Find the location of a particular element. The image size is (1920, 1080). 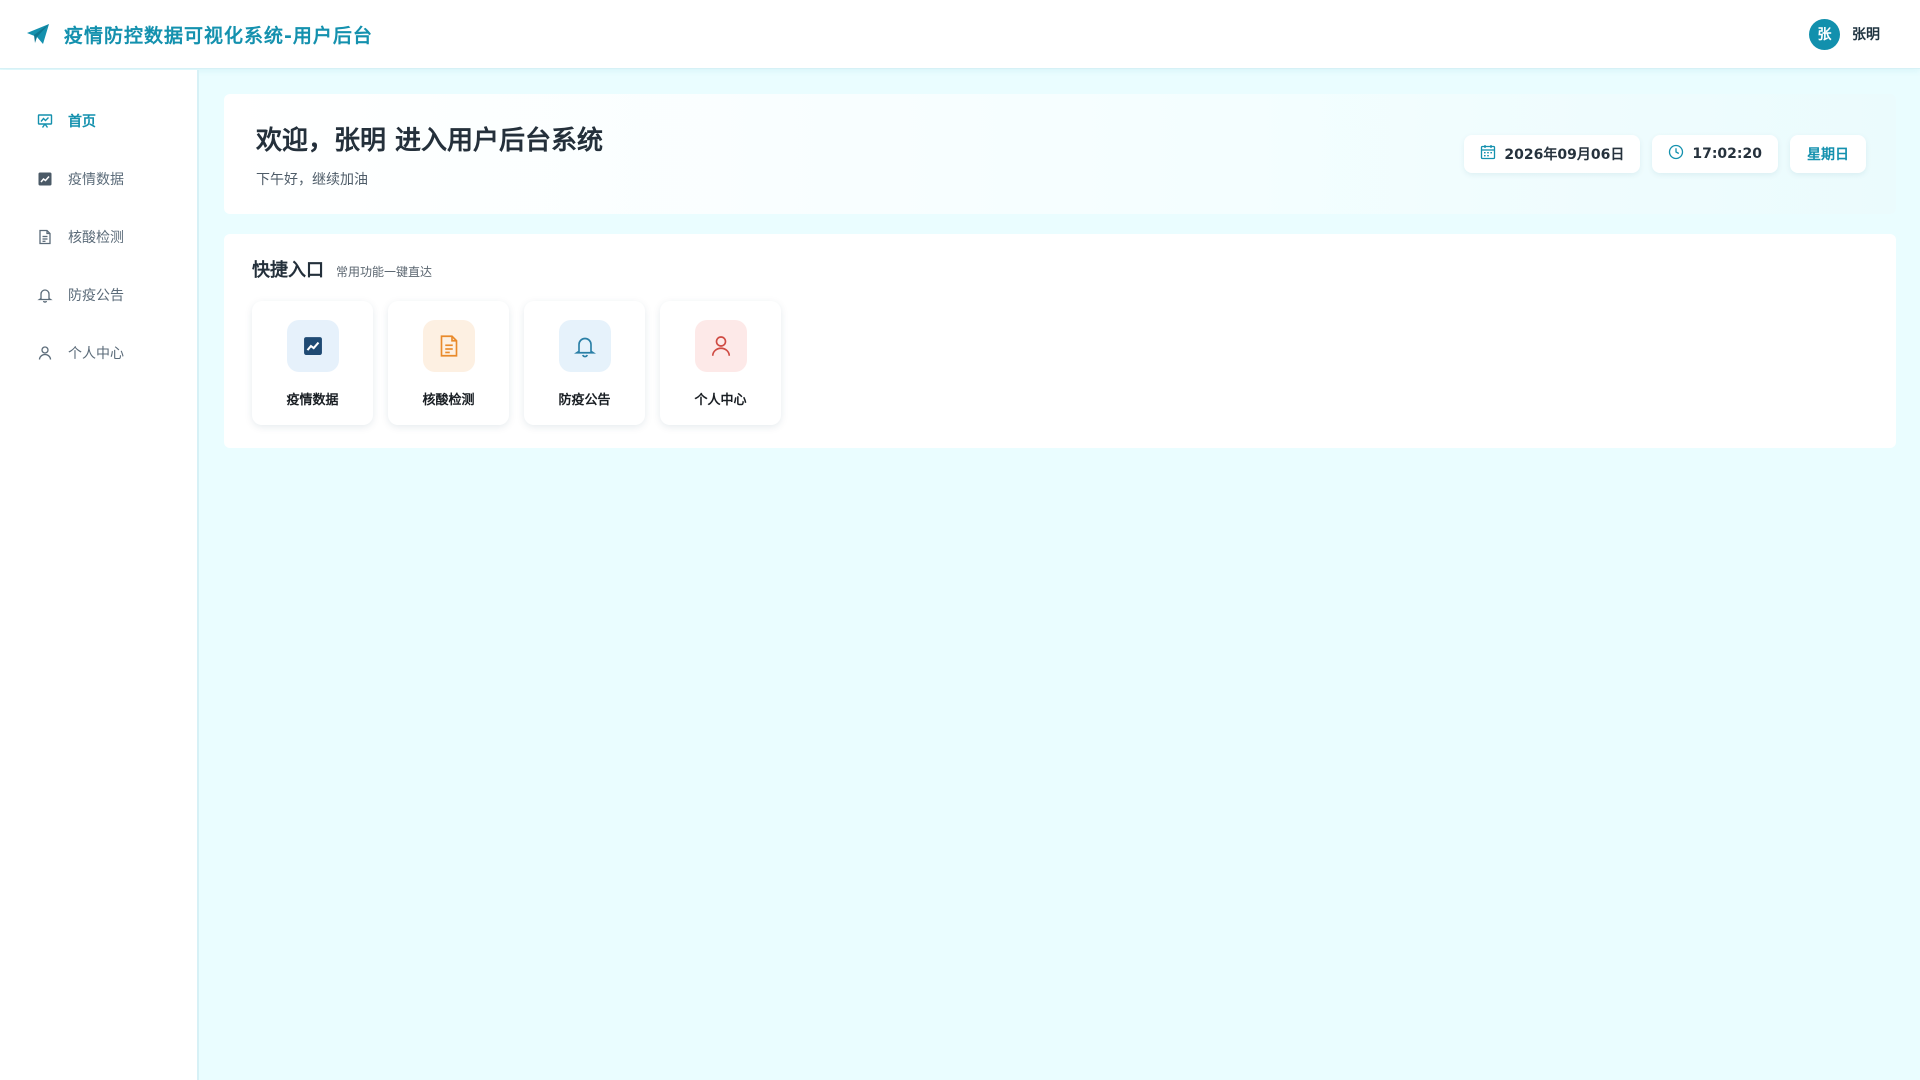

quick-item-nucleic-test: 核酸检测 is located at coordinates (448, 363).